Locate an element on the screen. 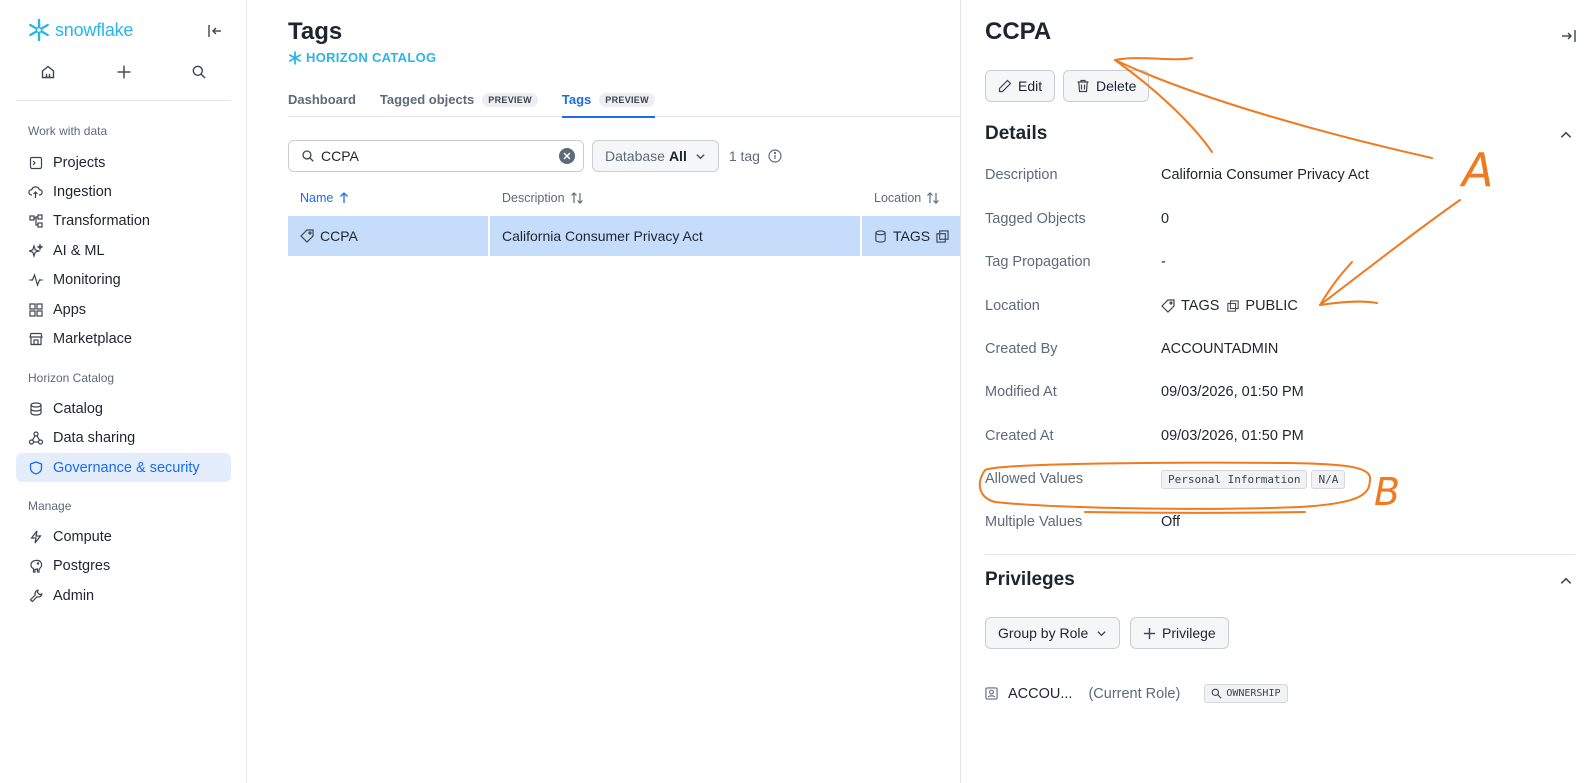  search-input is located at coordinates (440, 156).